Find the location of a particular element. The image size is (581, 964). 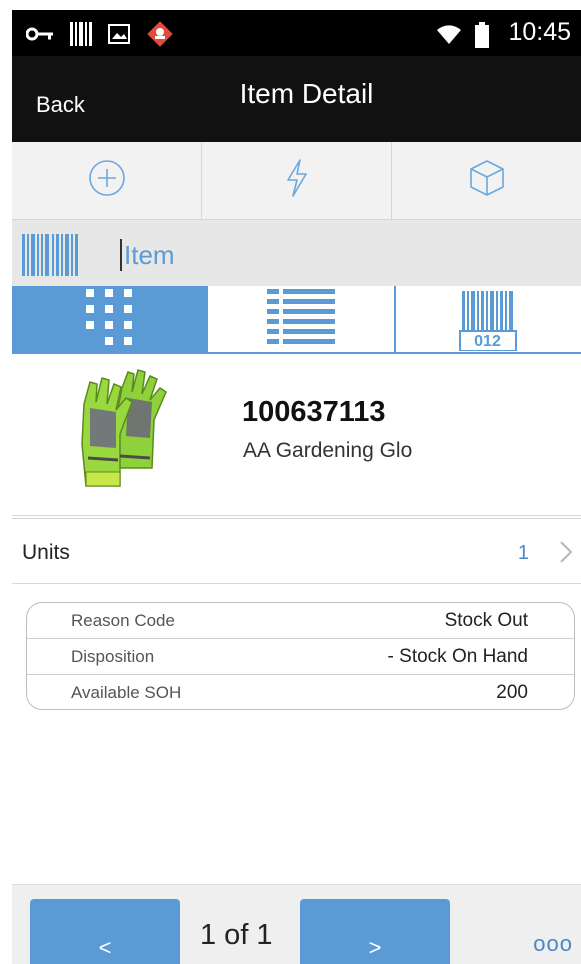

next-button: > is located at coordinates (375, 931).